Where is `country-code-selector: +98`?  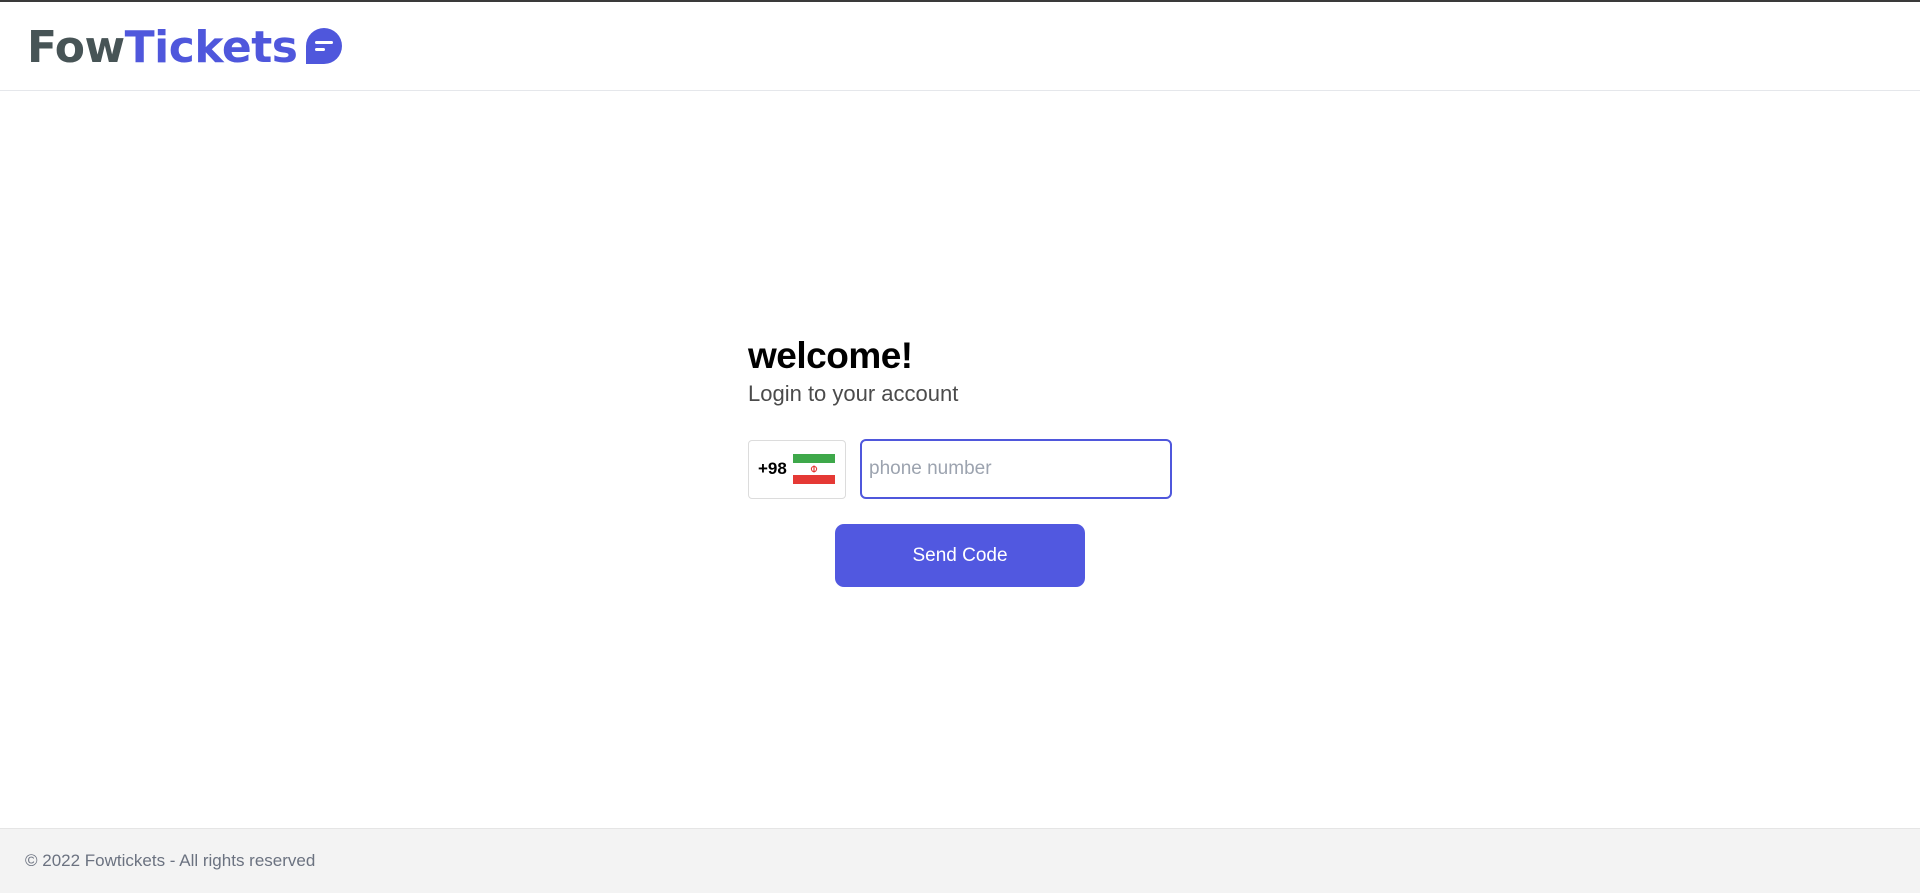 country-code-selector: +98 is located at coordinates (797, 469).